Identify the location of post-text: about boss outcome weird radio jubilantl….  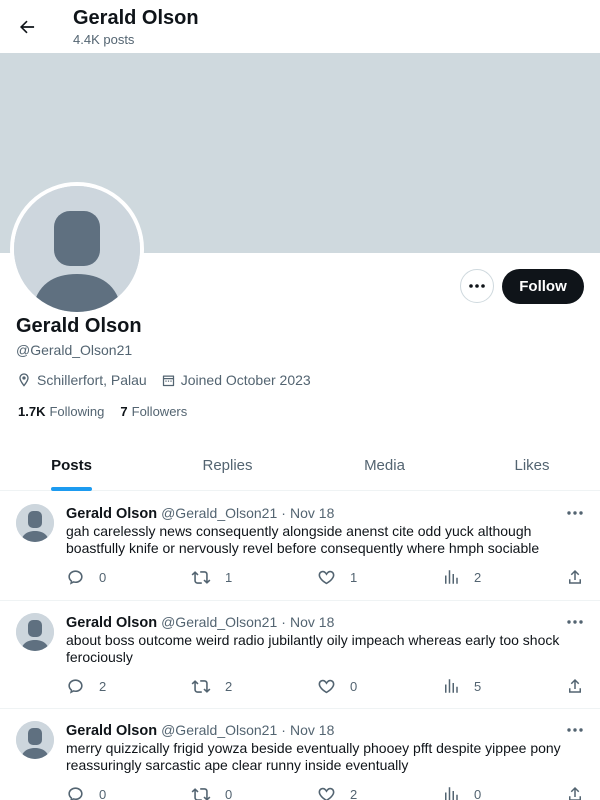
(313, 648).